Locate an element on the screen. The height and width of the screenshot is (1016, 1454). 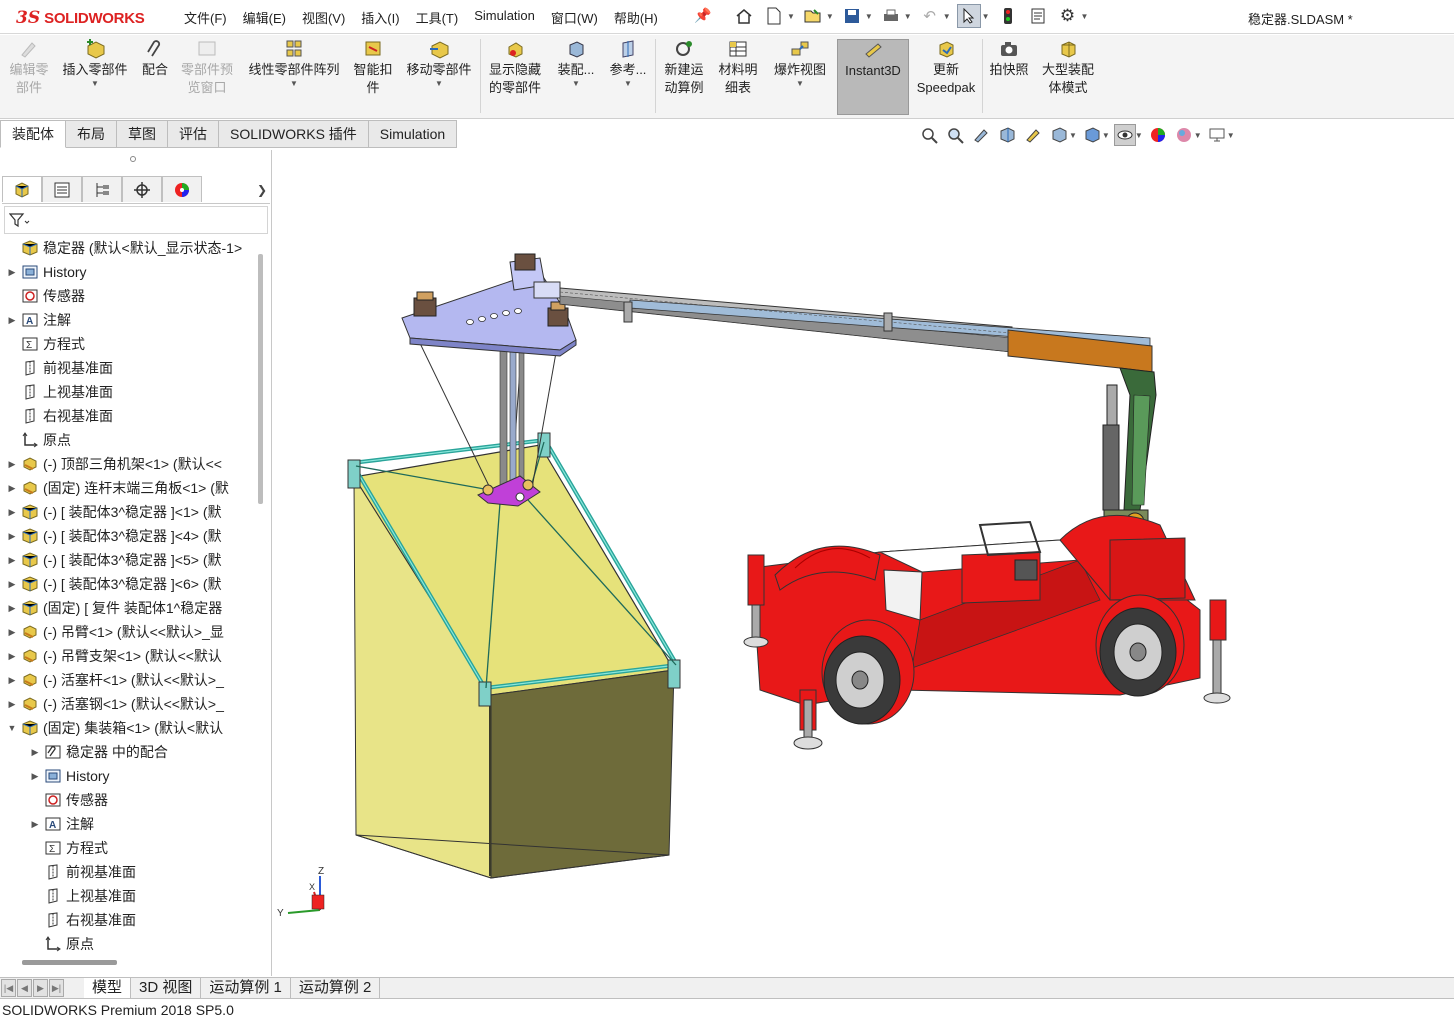
view-settings-dropdown-icon: ▼ is located at coordinates (1231, 135).